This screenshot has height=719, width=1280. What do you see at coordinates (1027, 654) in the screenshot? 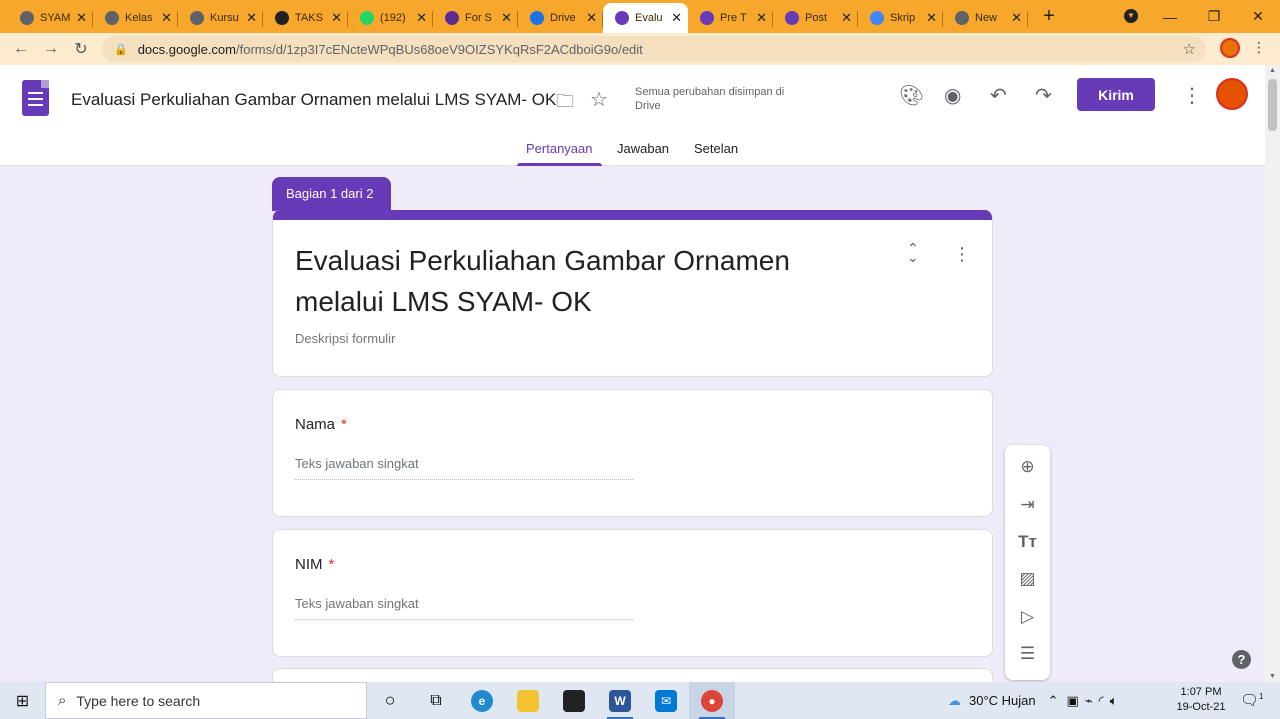
I see `add-section-icon: ☰` at bounding box center [1027, 654].